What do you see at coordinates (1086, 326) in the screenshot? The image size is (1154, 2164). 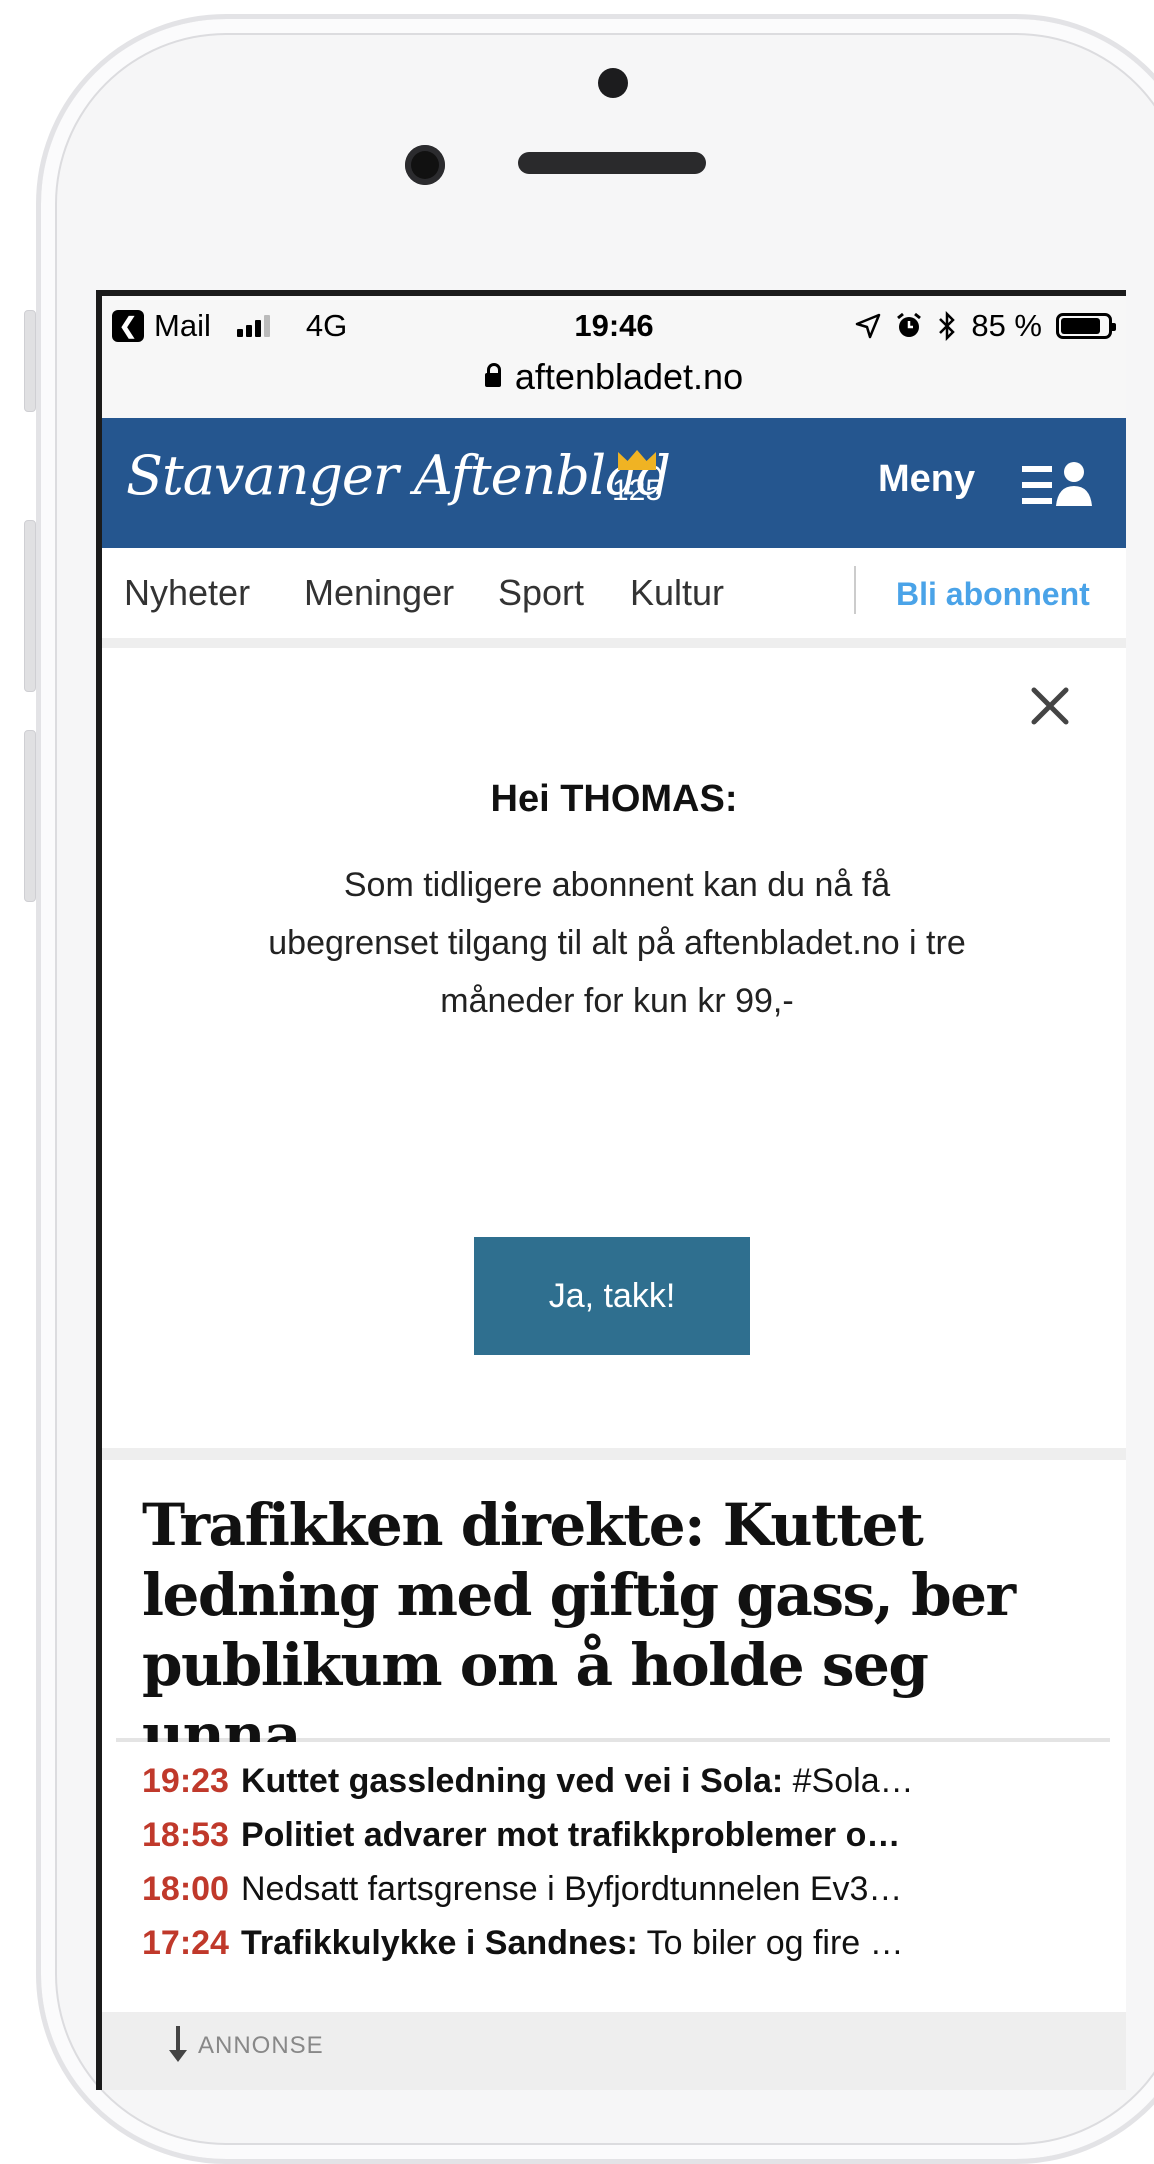 I see `battery-icon` at bounding box center [1086, 326].